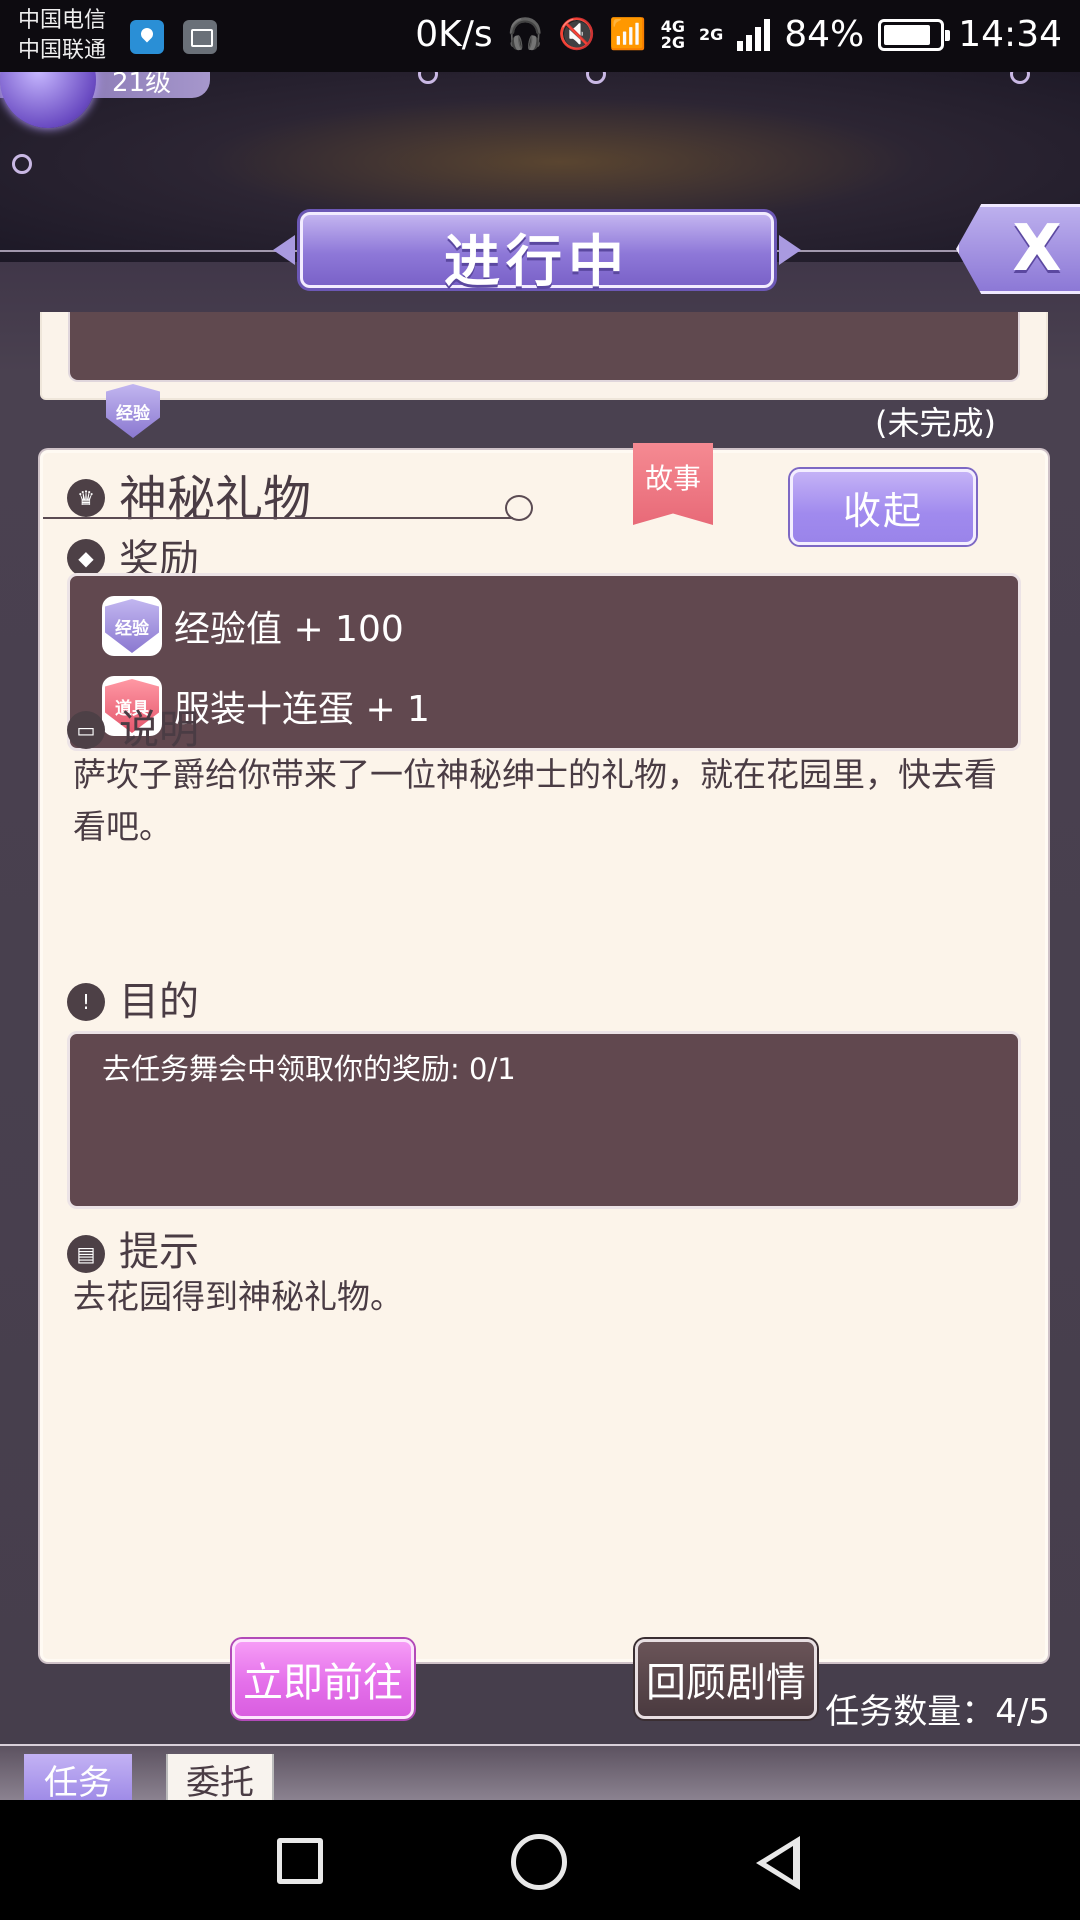  Describe the element at coordinates (289, 629) in the screenshot. I see `reward-text: 经验值 + 100` at that location.